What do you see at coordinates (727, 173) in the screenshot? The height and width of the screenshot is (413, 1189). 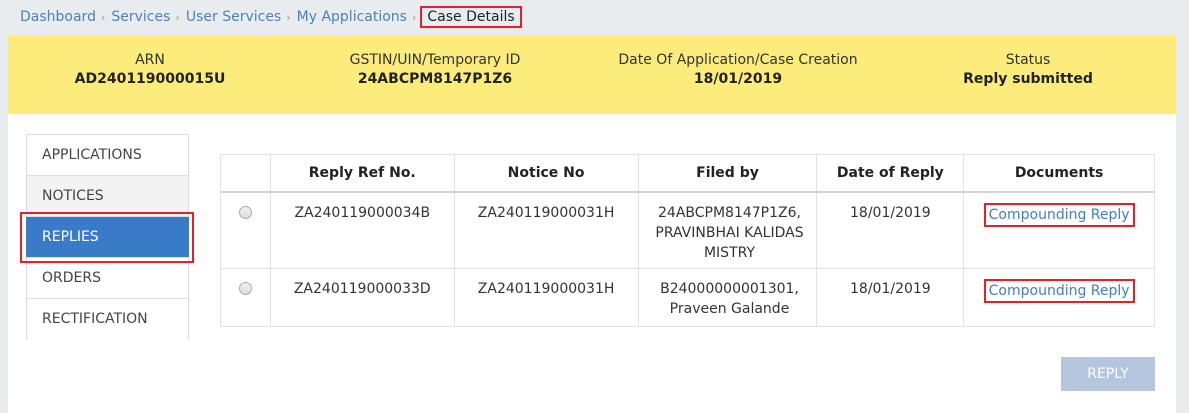 I see `col-header-filed-by: Filed by` at bounding box center [727, 173].